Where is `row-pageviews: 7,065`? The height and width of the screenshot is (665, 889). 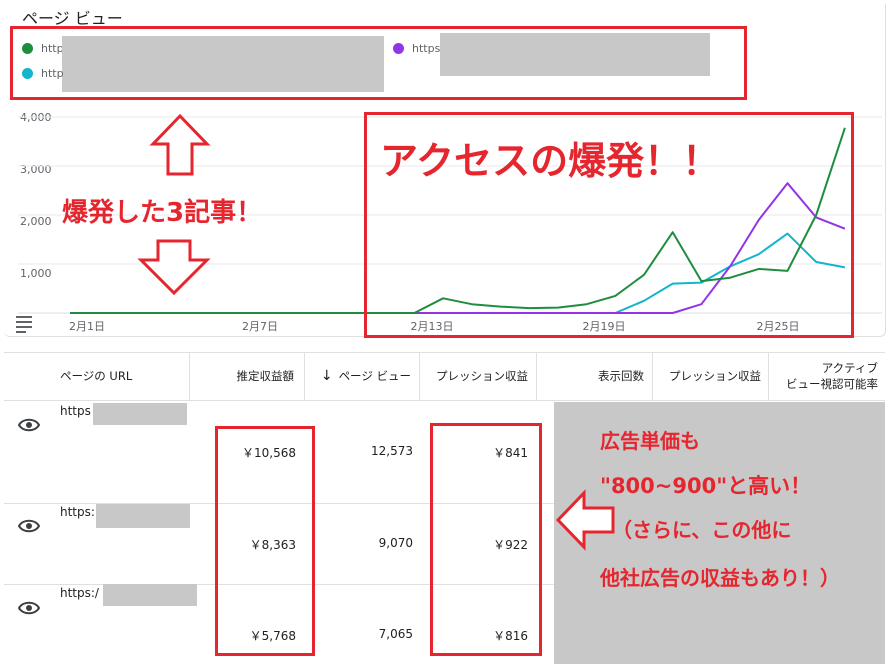
row-pageviews: 7,065 is located at coordinates (395, 634).